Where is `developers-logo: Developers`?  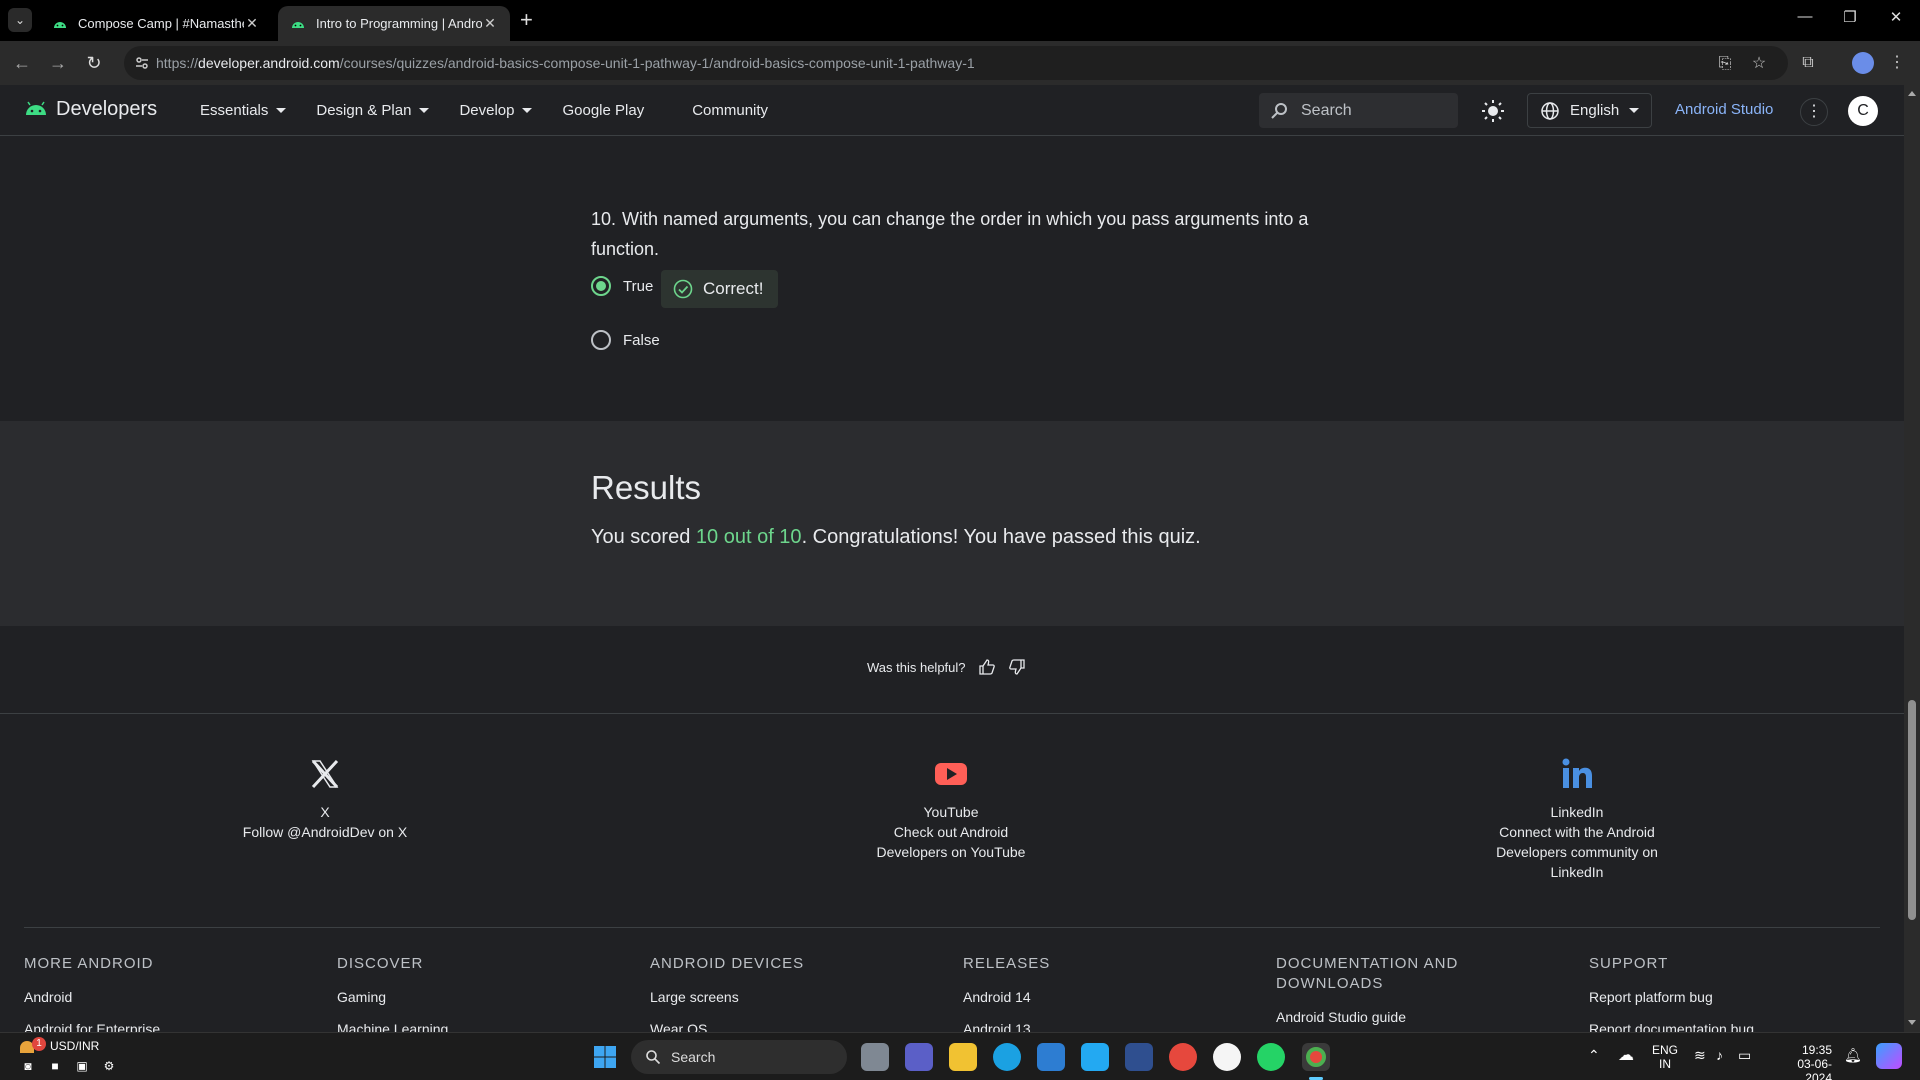
developers-logo: Developers is located at coordinates (90, 109).